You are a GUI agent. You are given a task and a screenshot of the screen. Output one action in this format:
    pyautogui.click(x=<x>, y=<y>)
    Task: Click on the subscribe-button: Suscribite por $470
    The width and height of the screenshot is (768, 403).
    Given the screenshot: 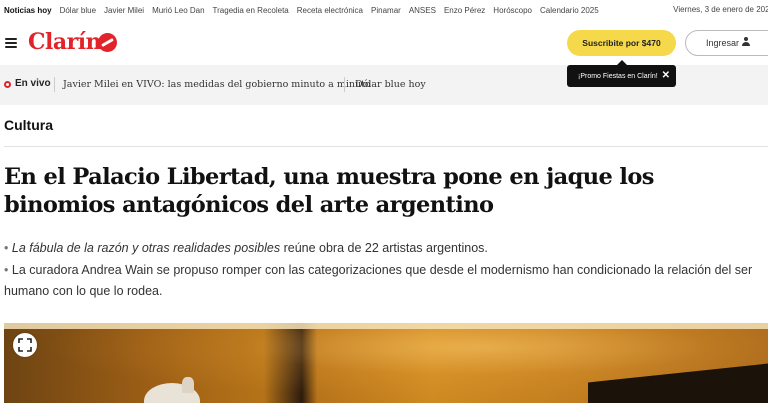 What is the action you would take?
    pyautogui.click(x=621, y=43)
    